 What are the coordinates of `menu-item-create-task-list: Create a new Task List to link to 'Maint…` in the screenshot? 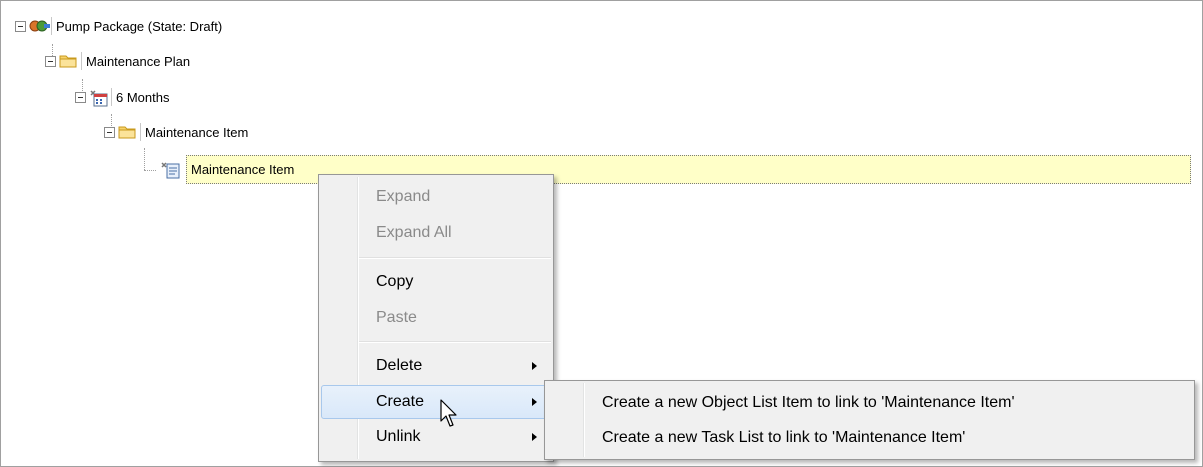 It's located at (869, 438).